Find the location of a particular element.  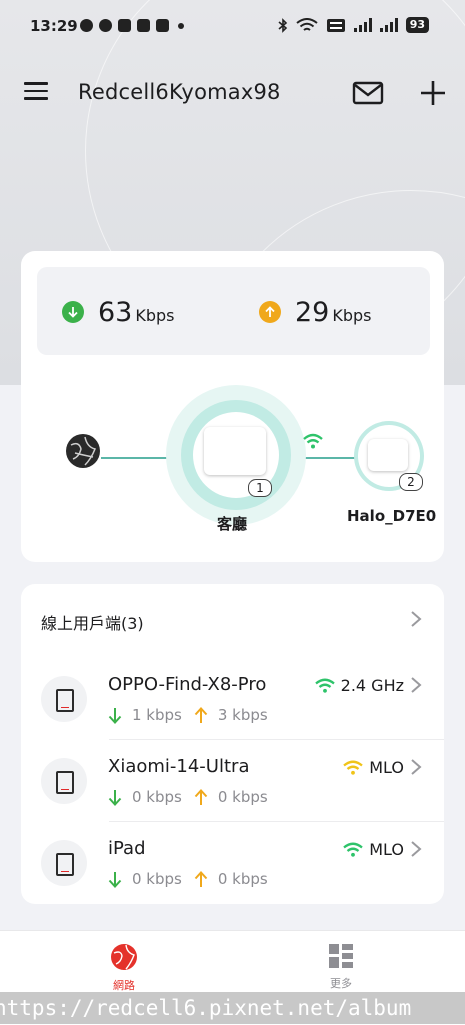

facebook-icon is located at coordinates (86, 25).